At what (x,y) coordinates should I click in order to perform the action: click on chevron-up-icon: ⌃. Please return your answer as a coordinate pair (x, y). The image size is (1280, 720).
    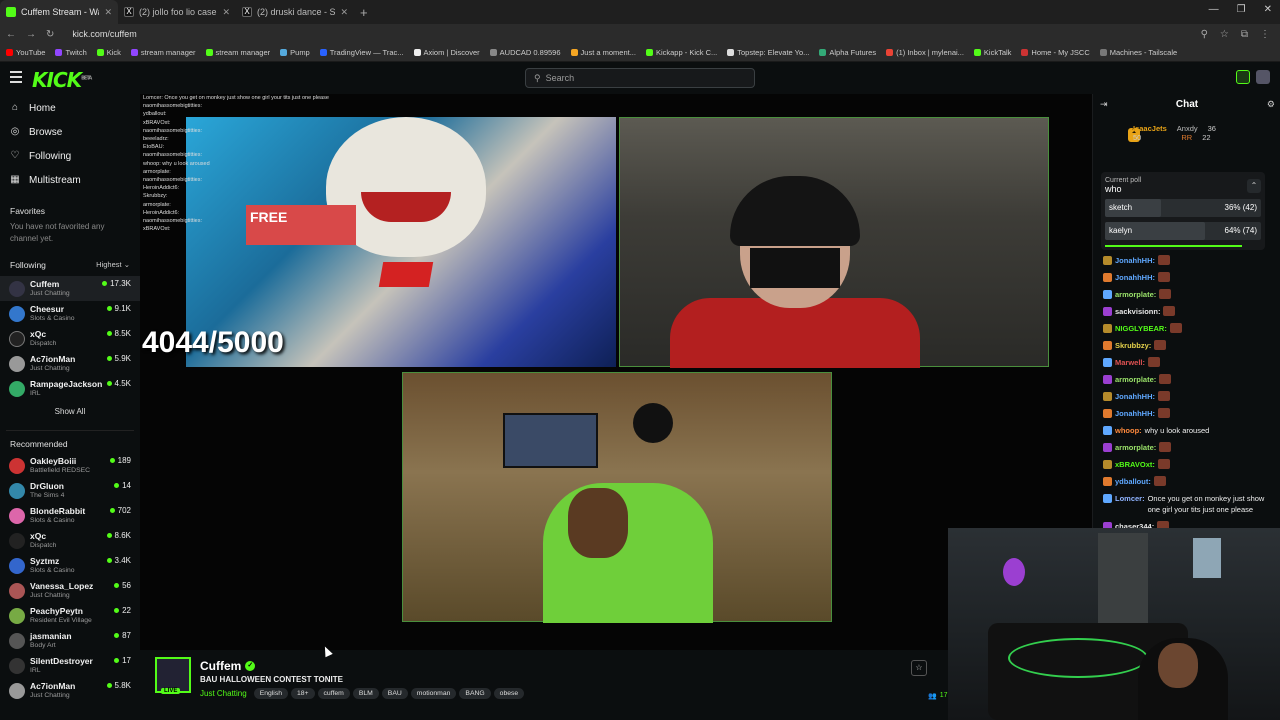
    Looking at the image, I should click on (1254, 186).